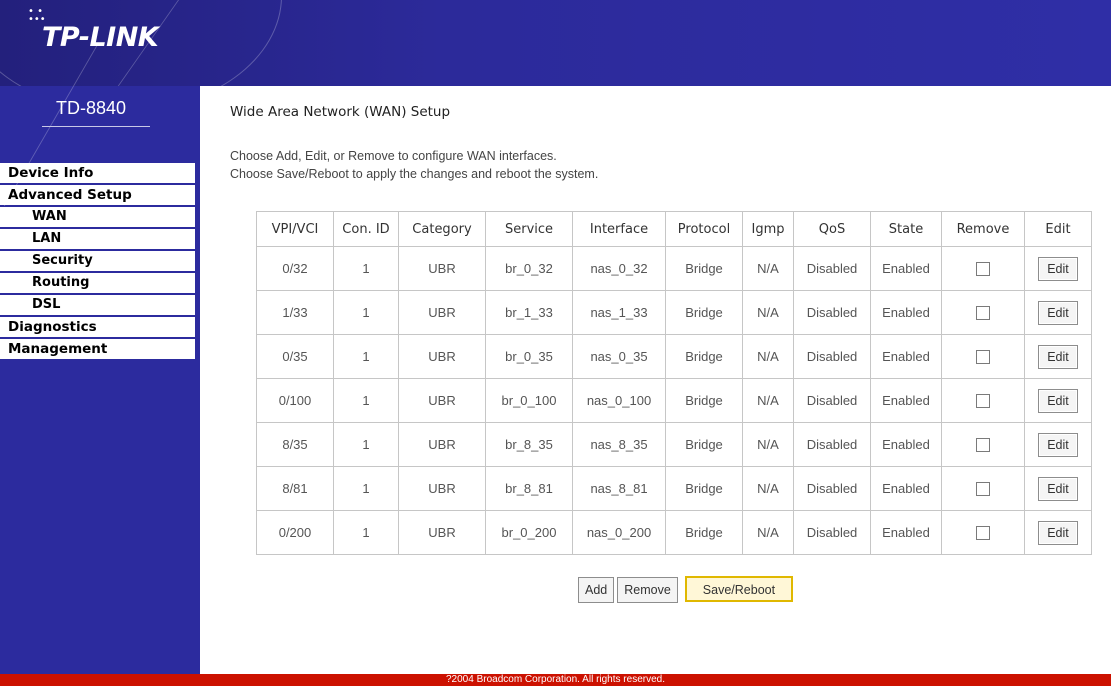 The image size is (1111, 686). I want to click on sidebar-item-diagnostics: Diagnostics, so click(97, 327).